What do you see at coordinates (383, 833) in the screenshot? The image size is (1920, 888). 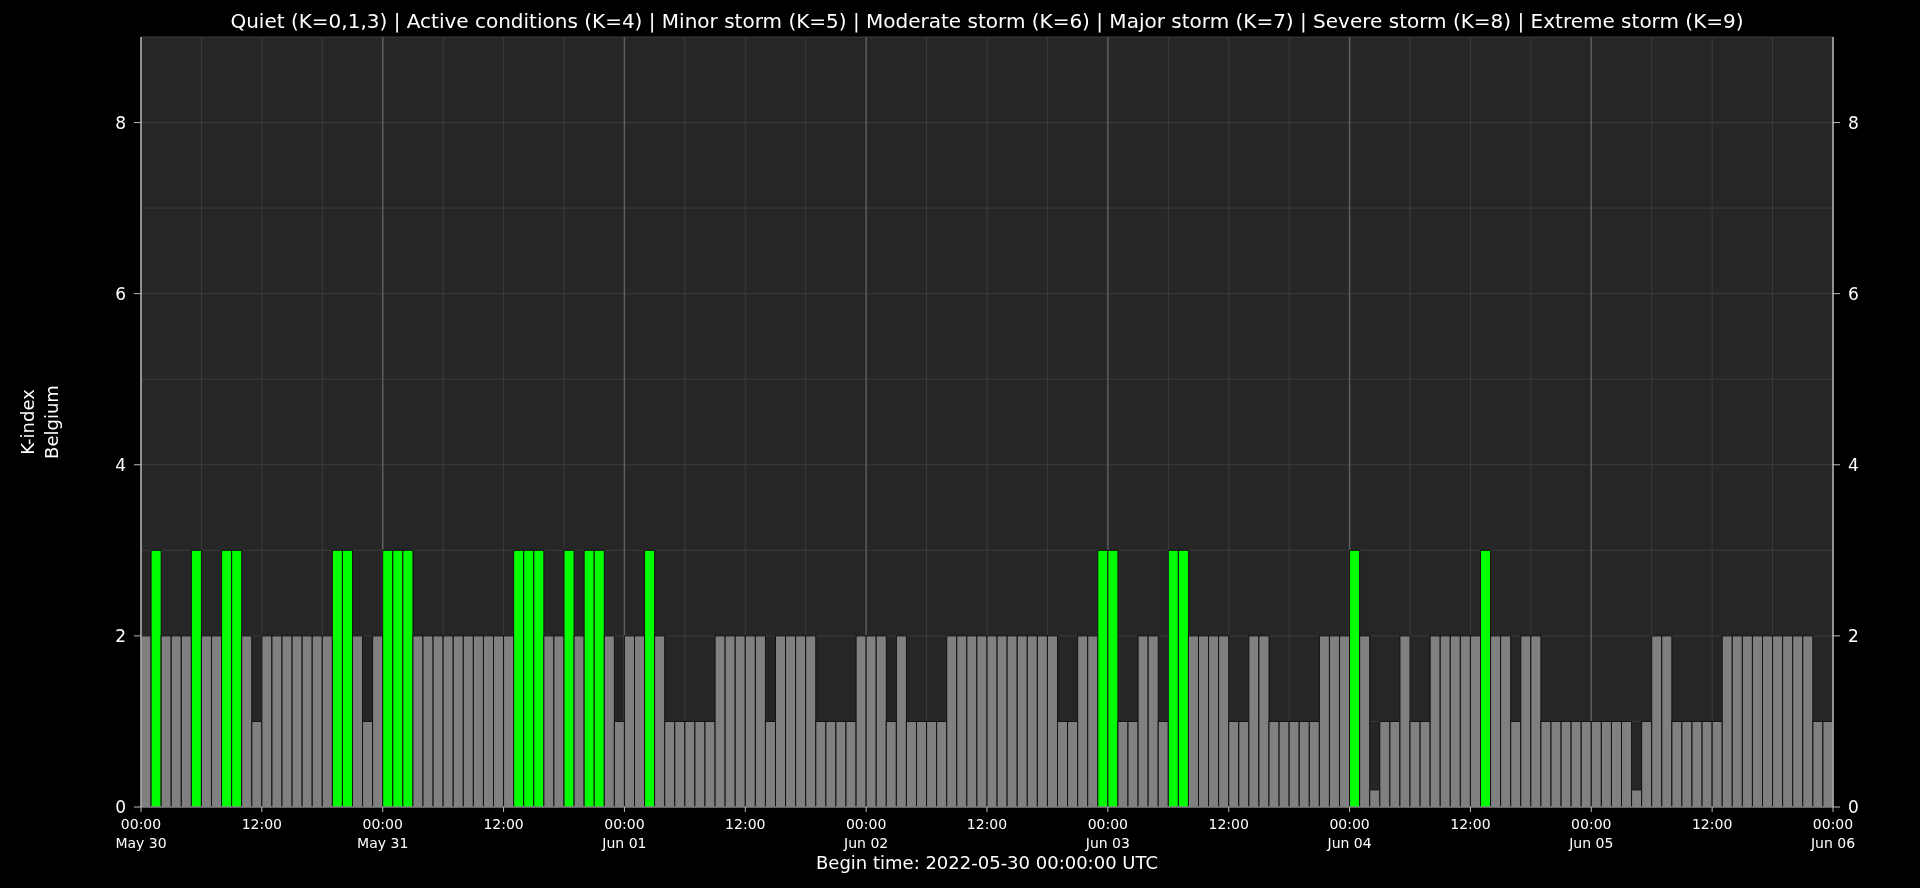 I see `tick-label: 00:00 May 31` at bounding box center [383, 833].